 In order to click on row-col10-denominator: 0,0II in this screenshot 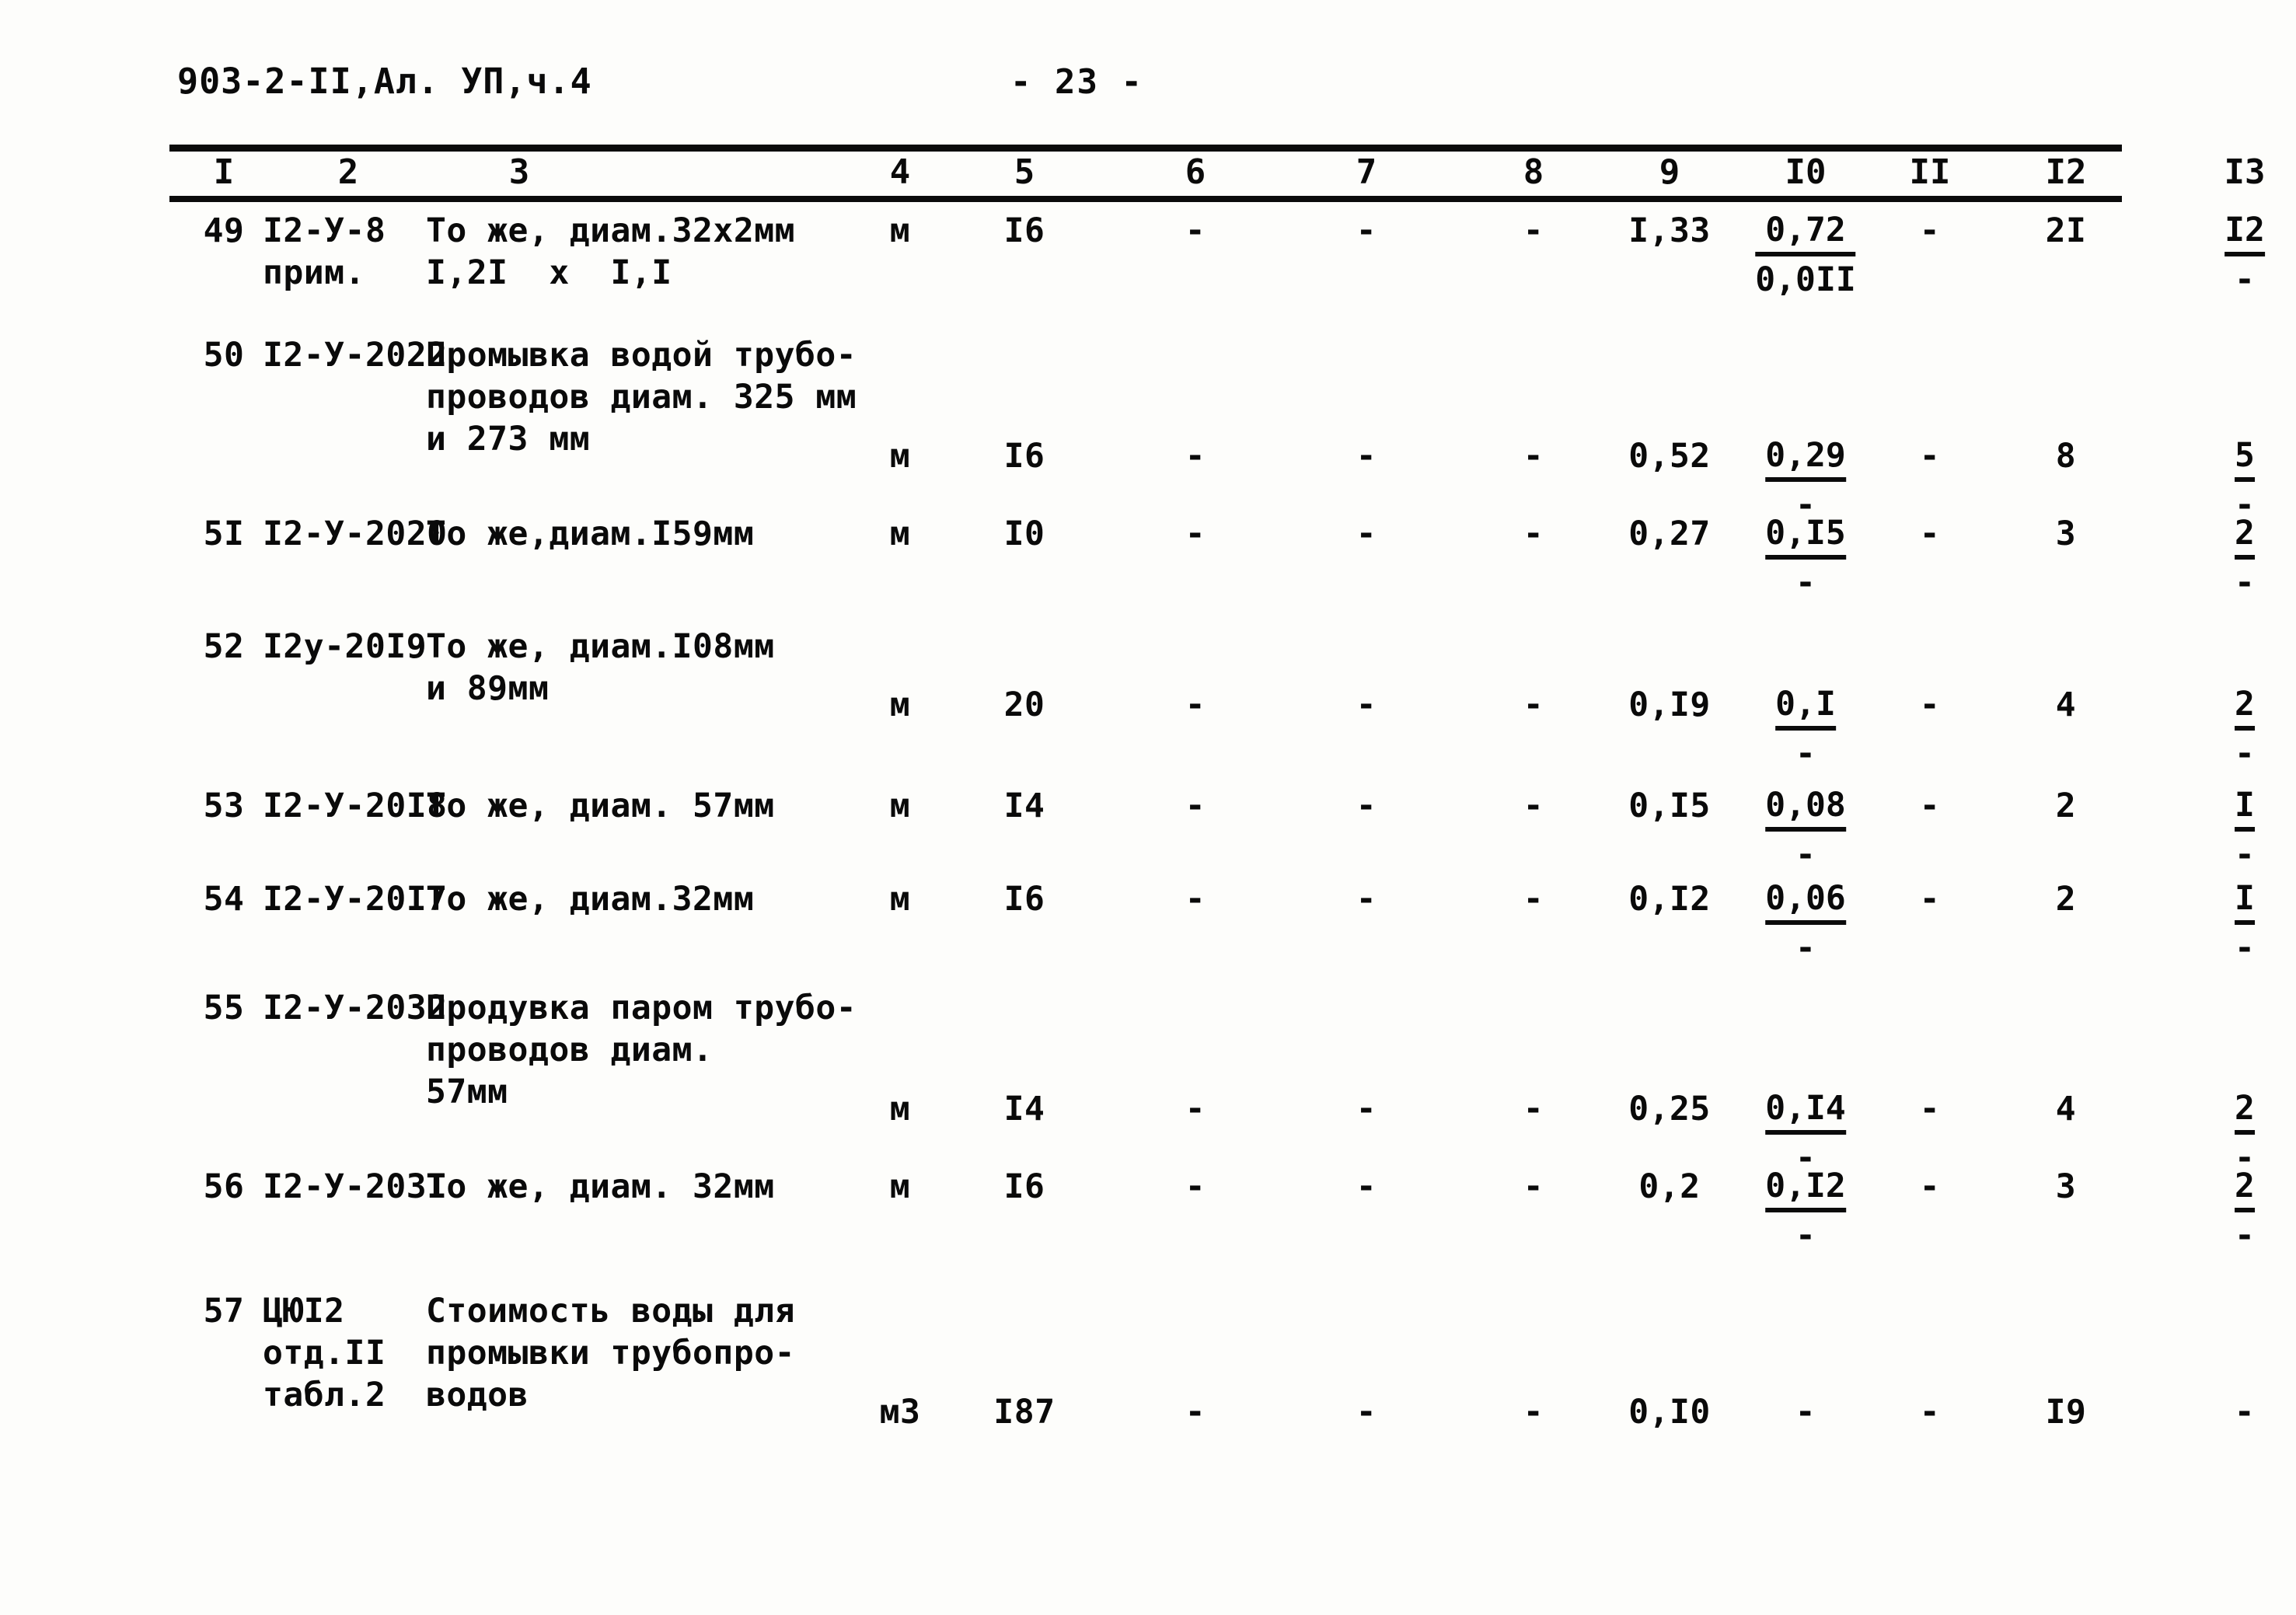, I will do `click(1806, 279)`.